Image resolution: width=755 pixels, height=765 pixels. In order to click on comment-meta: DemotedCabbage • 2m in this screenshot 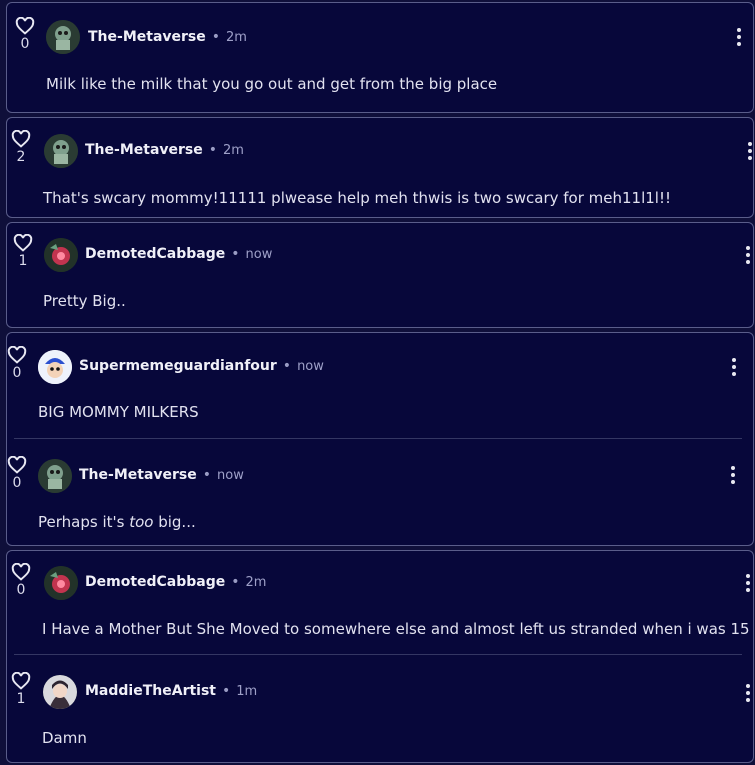, I will do `click(175, 582)`.